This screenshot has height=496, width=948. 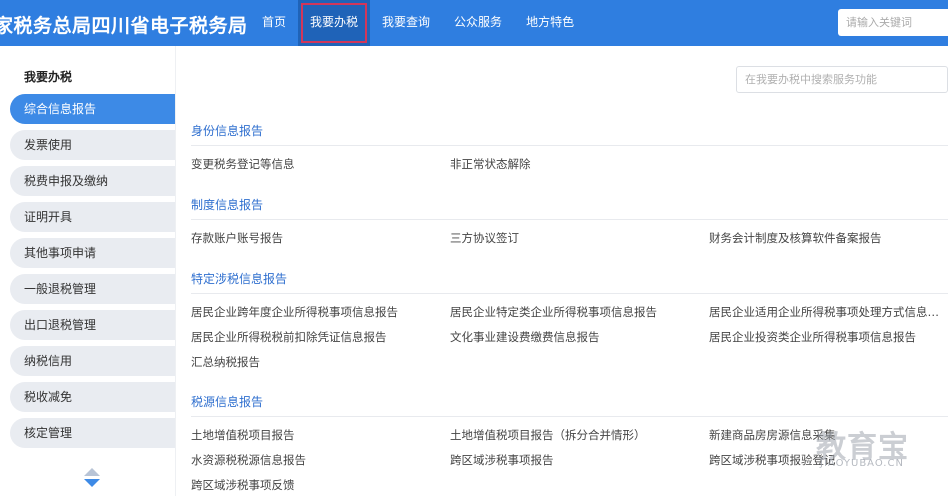 What do you see at coordinates (879, 457) in the screenshot?
I see `watermark-logo: 教育宝 JIAOYUBAO.CN` at bounding box center [879, 457].